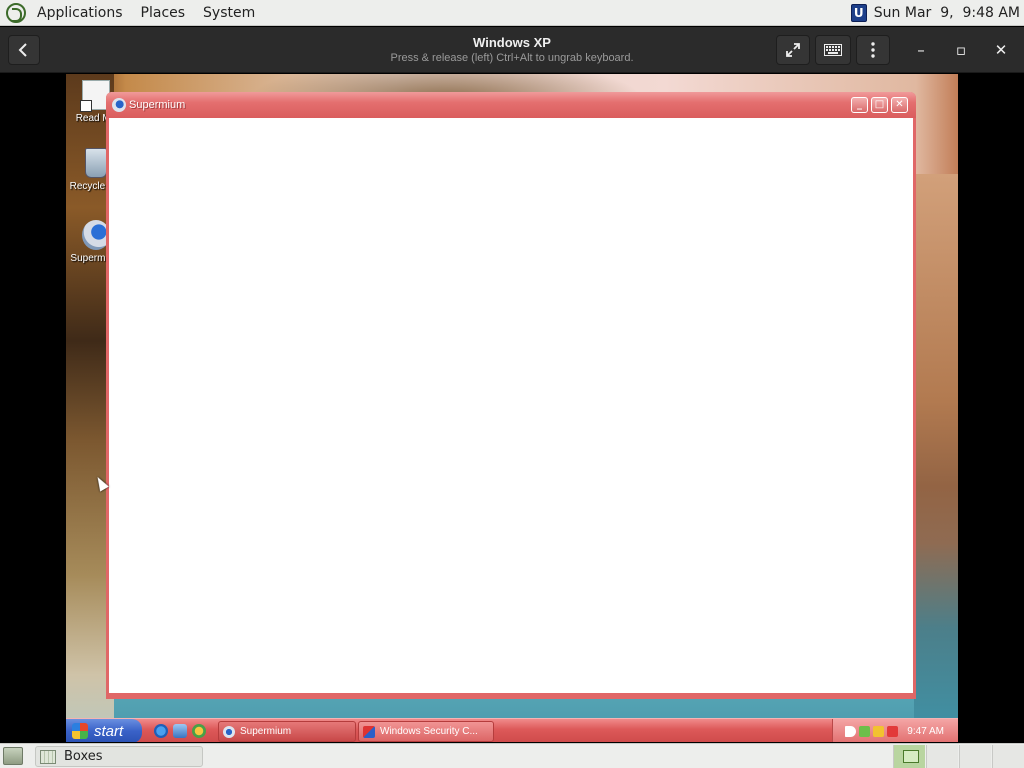 This screenshot has height=768, width=1024. Describe the element at coordinates (947, 13) in the screenshot. I see `panel-clock: Sun Mar 9, 9:48 AM` at that location.